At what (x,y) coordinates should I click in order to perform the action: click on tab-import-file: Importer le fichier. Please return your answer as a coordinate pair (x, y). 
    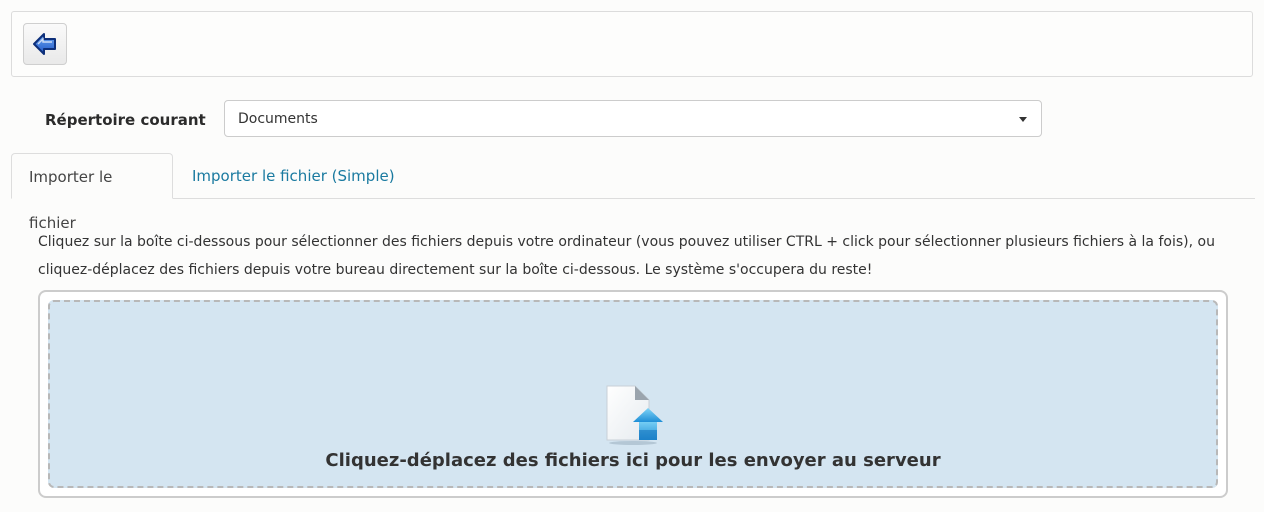
    Looking at the image, I should click on (92, 192).